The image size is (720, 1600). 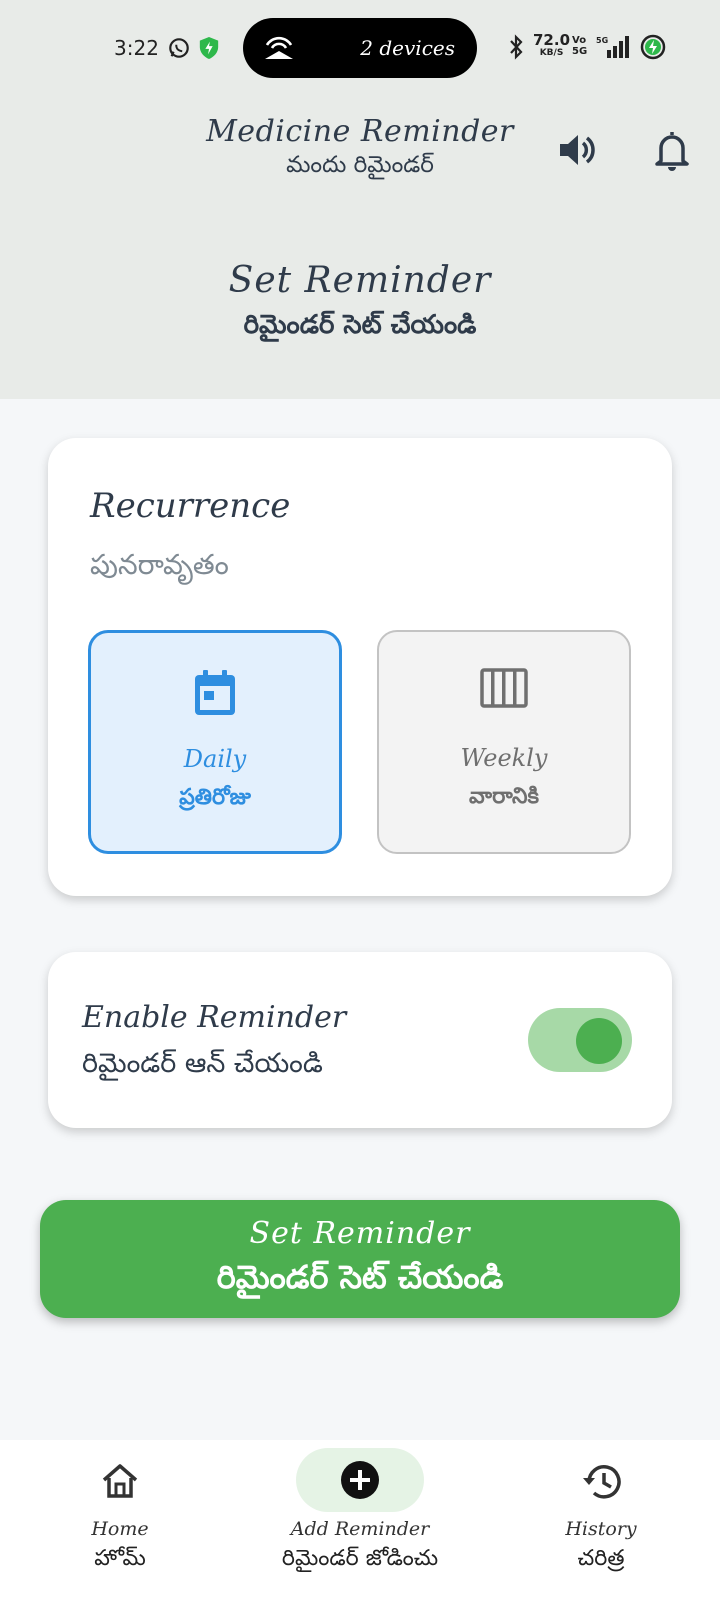 I want to click on bell-icon, so click(x=672, y=151).